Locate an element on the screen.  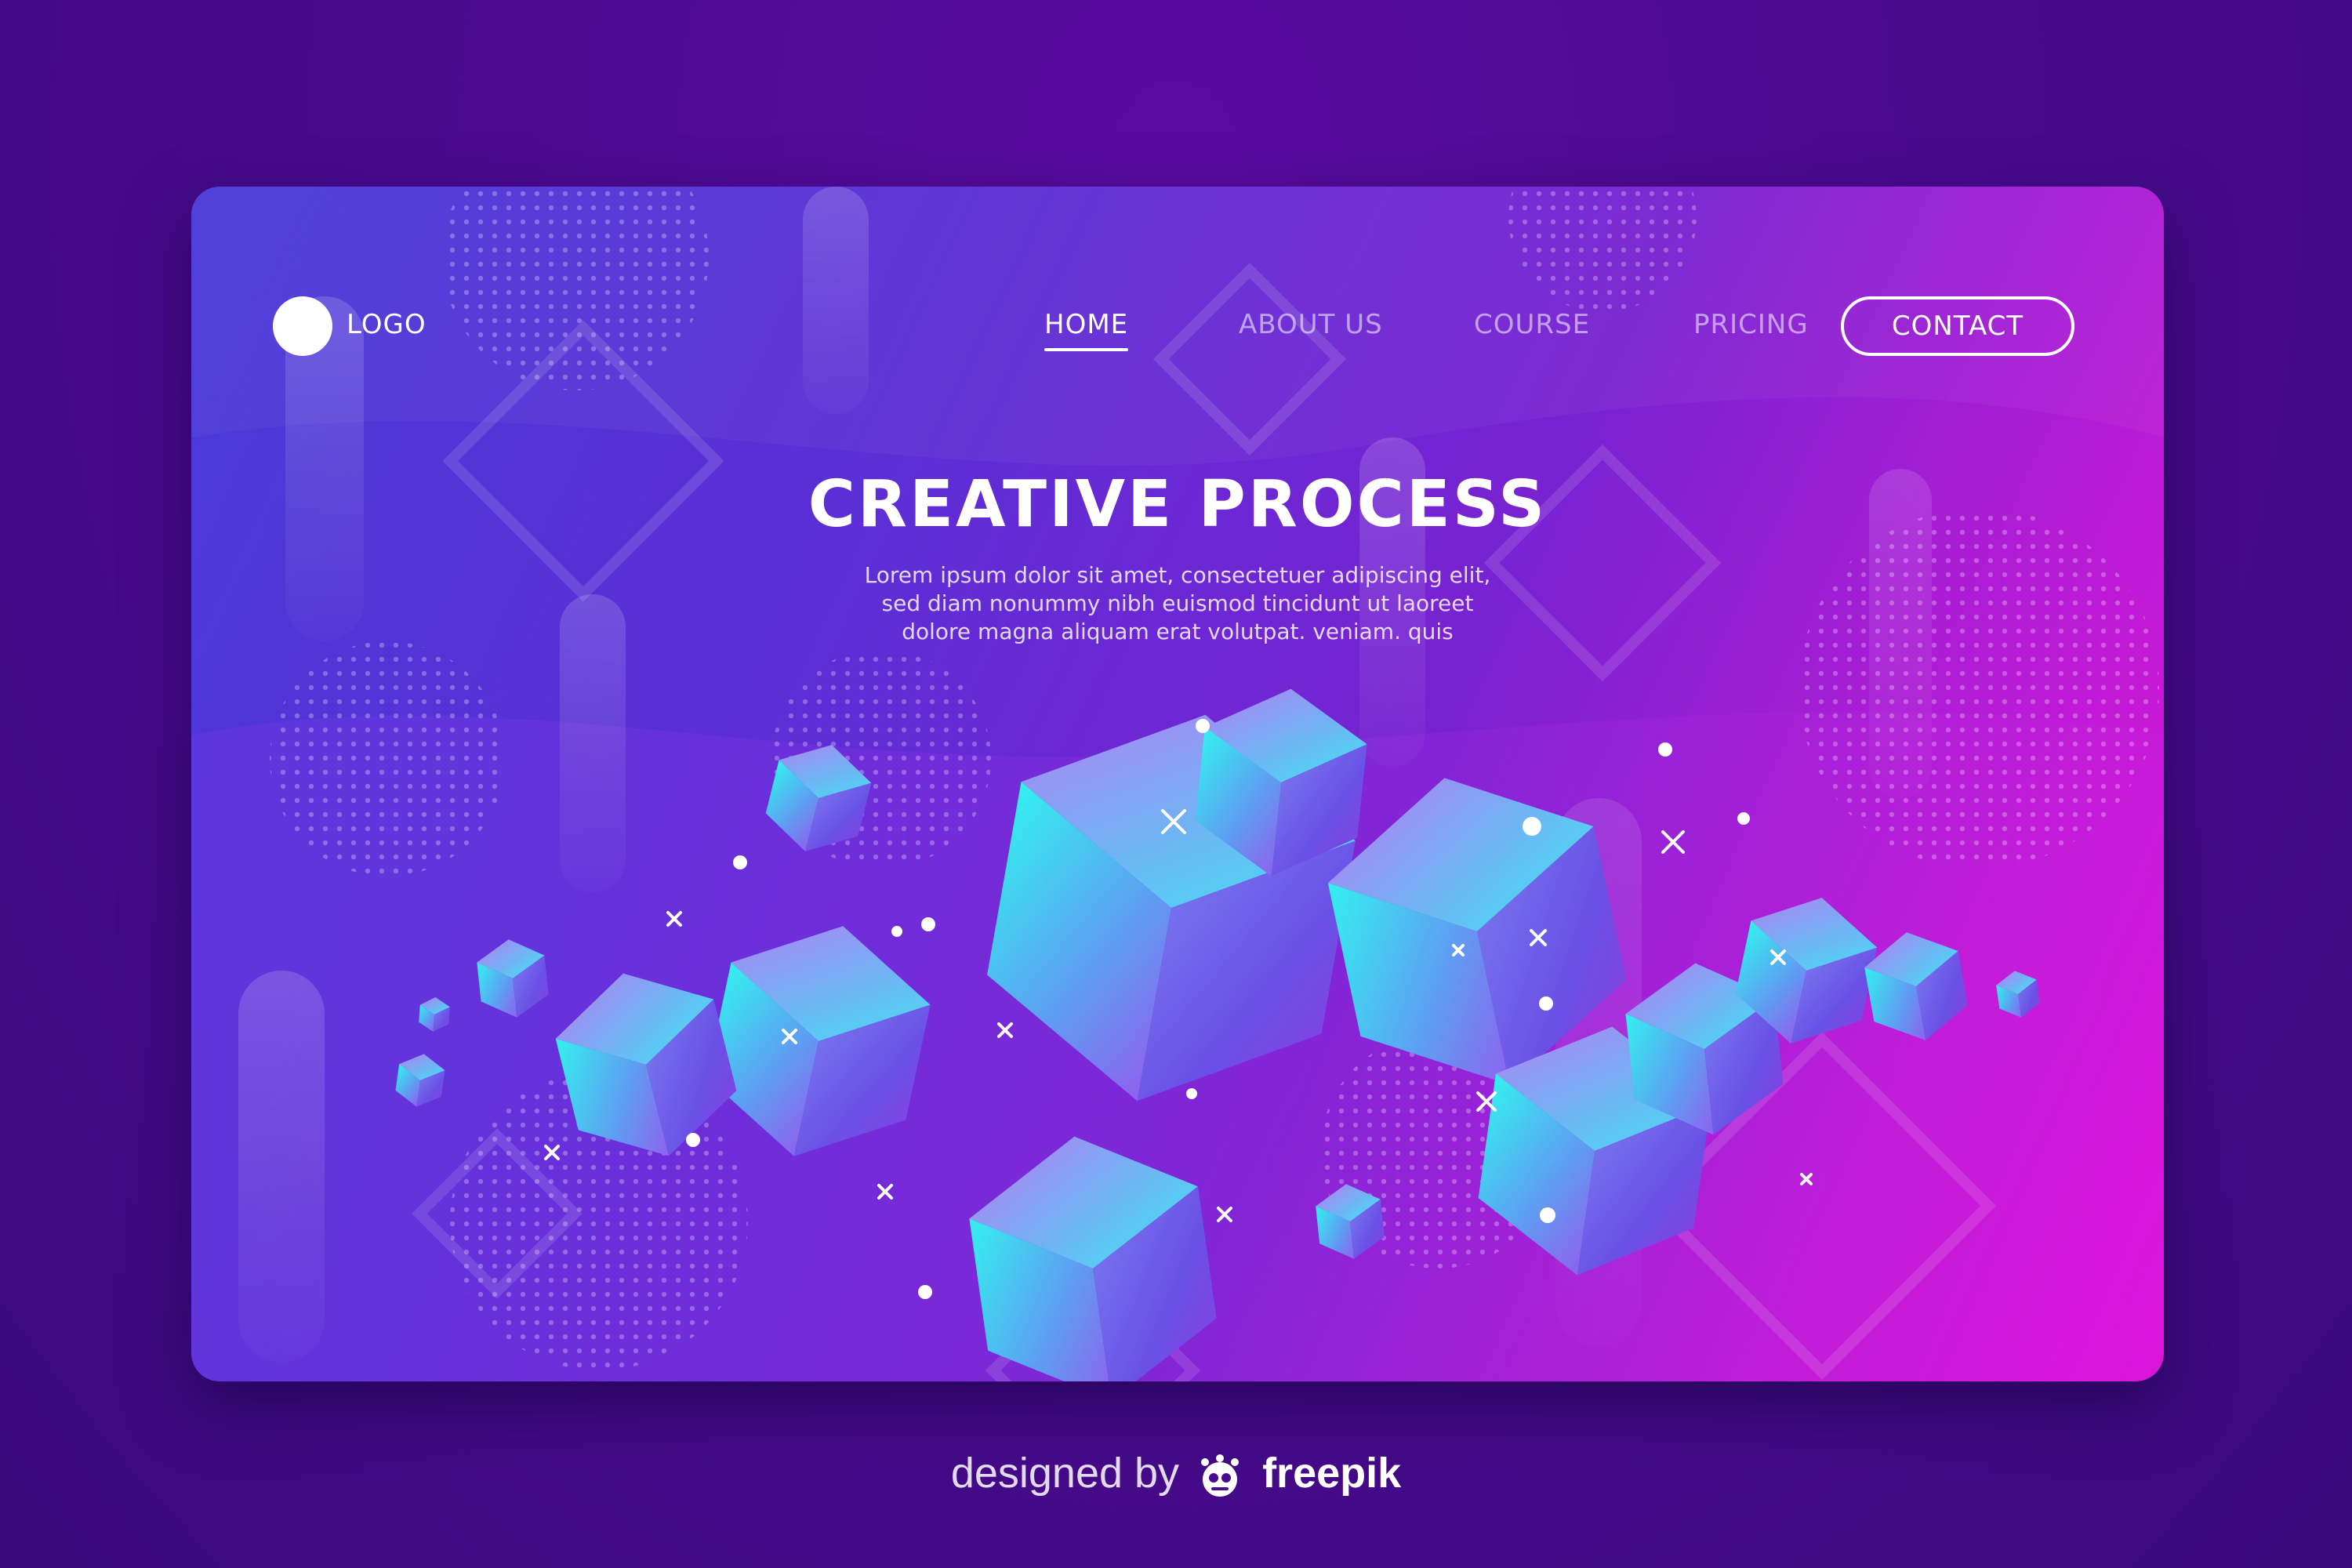
freepik-mascot-icon is located at coordinates (1220, 1475).